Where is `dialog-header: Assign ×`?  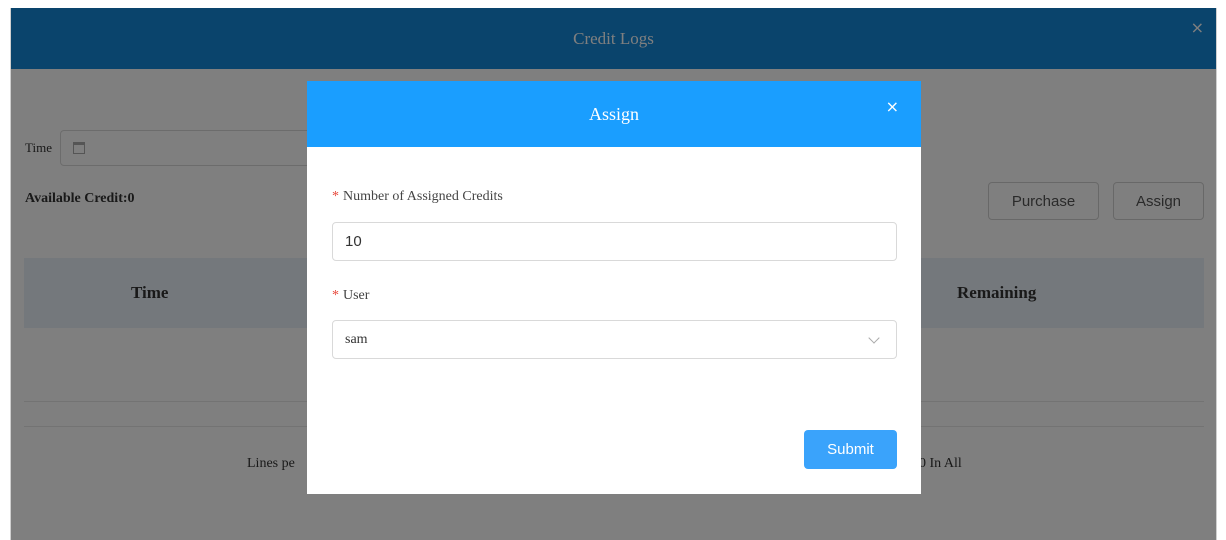
dialog-header: Assign × is located at coordinates (614, 114).